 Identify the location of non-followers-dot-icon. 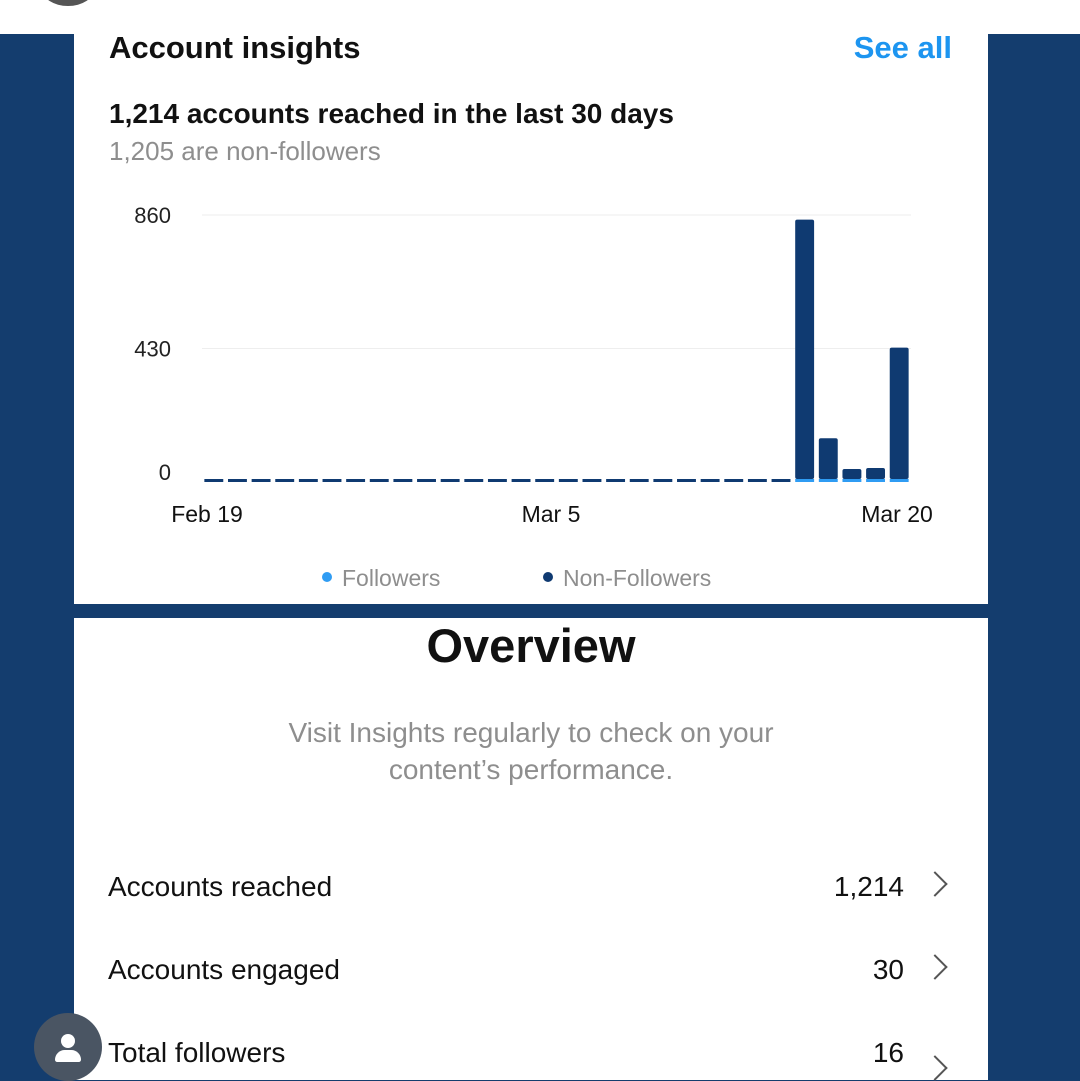
(548, 576).